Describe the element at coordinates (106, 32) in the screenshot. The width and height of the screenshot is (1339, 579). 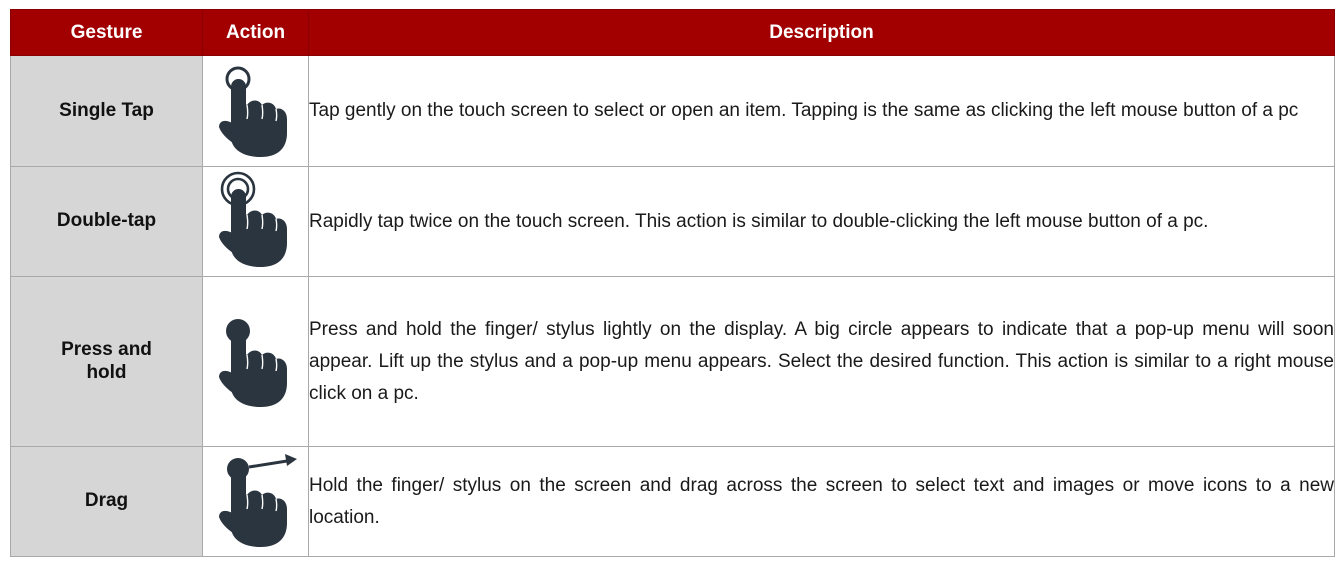
I see `header-gesture: Gesture` at that location.